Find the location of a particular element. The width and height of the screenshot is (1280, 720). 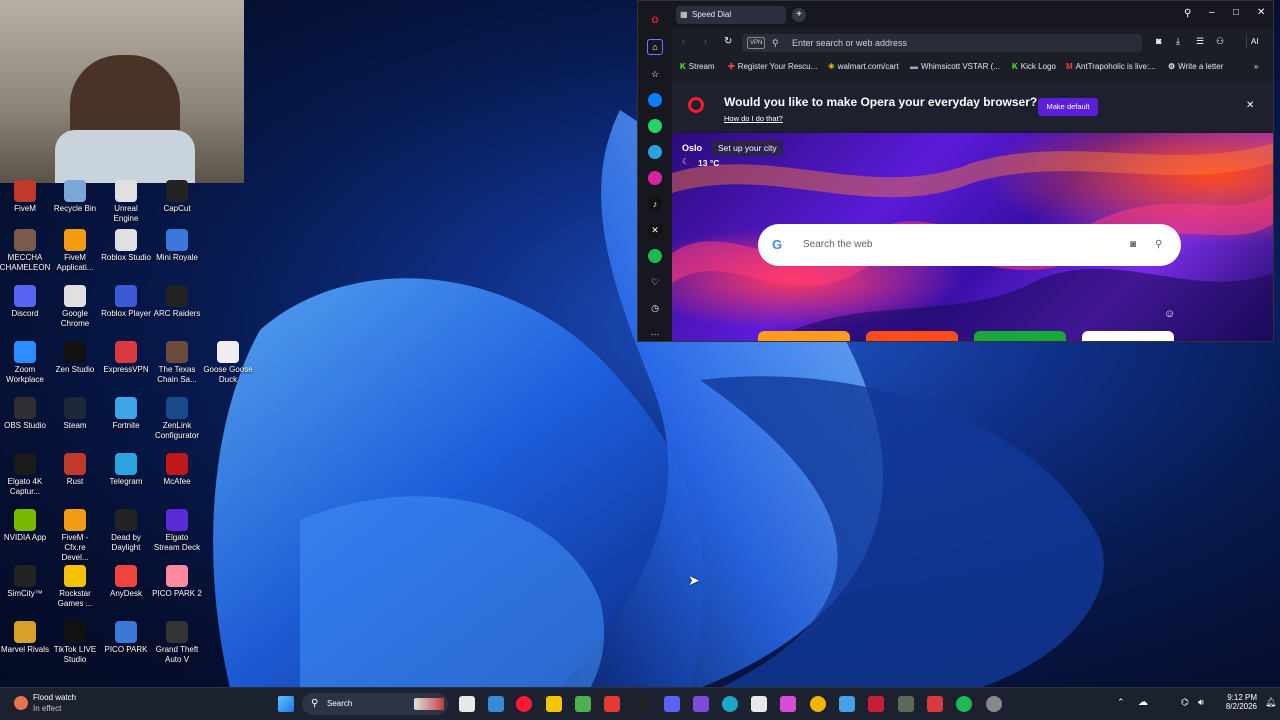

desktop-icon: Marvel Rivals is located at coordinates (25, 638).